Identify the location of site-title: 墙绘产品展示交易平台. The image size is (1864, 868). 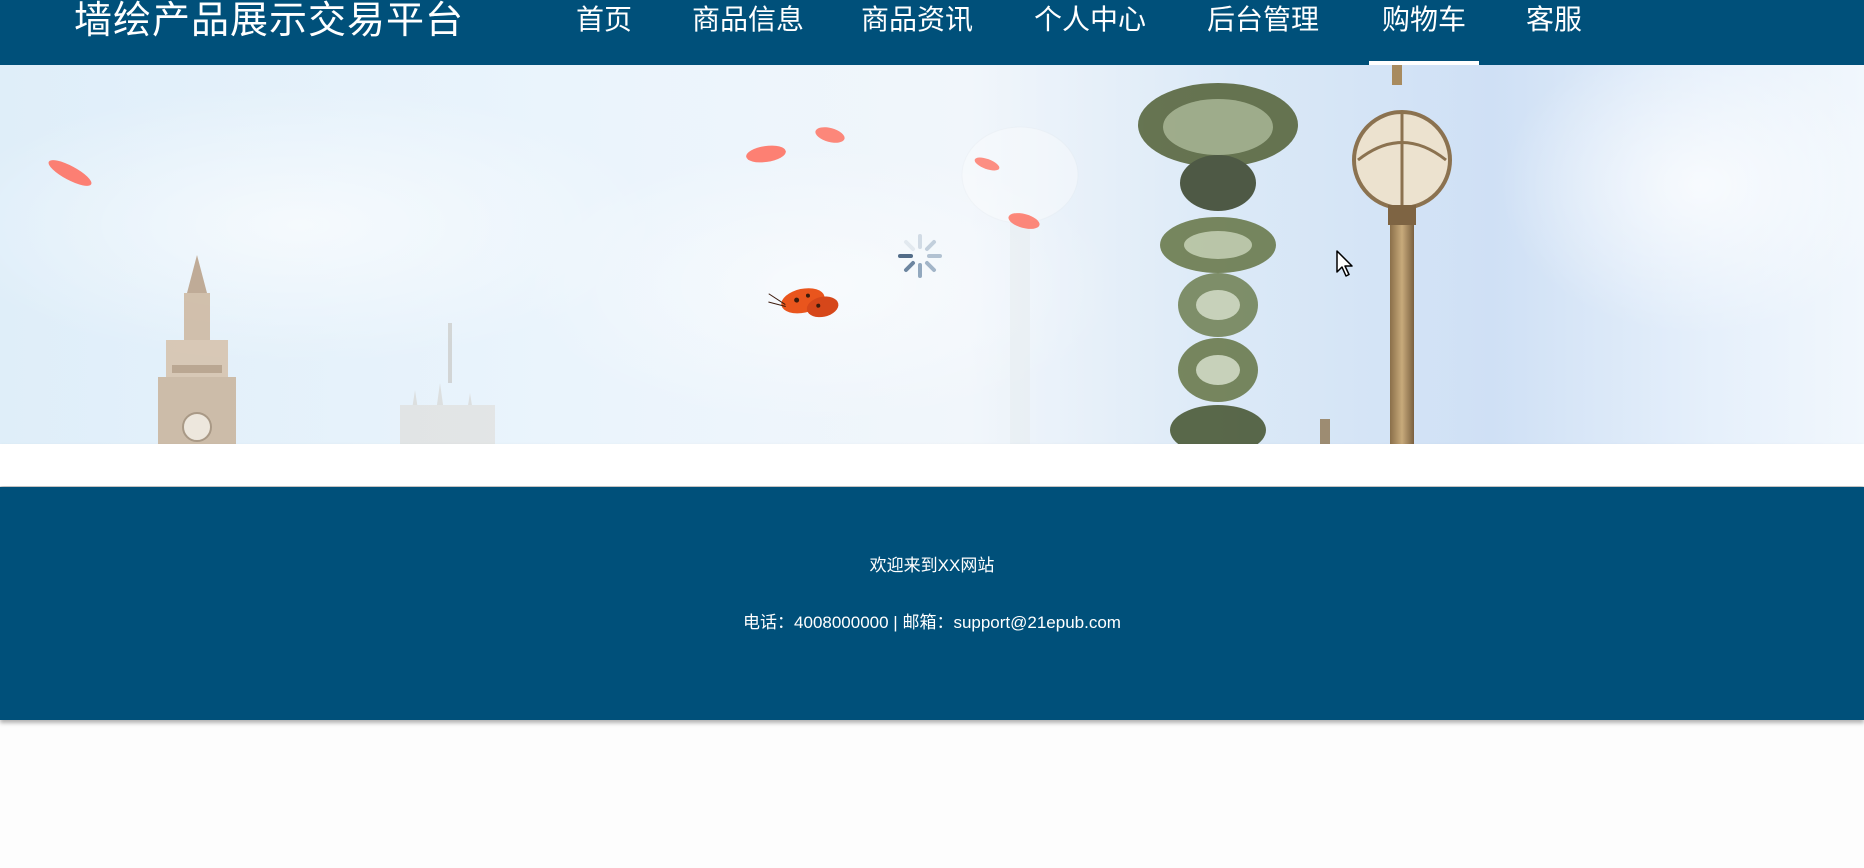
(269, 21).